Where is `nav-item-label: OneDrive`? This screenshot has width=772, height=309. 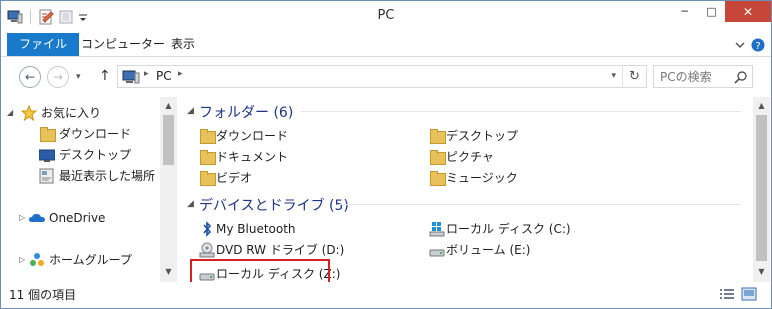
nav-item-label: OneDrive is located at coordinates (77, 218).